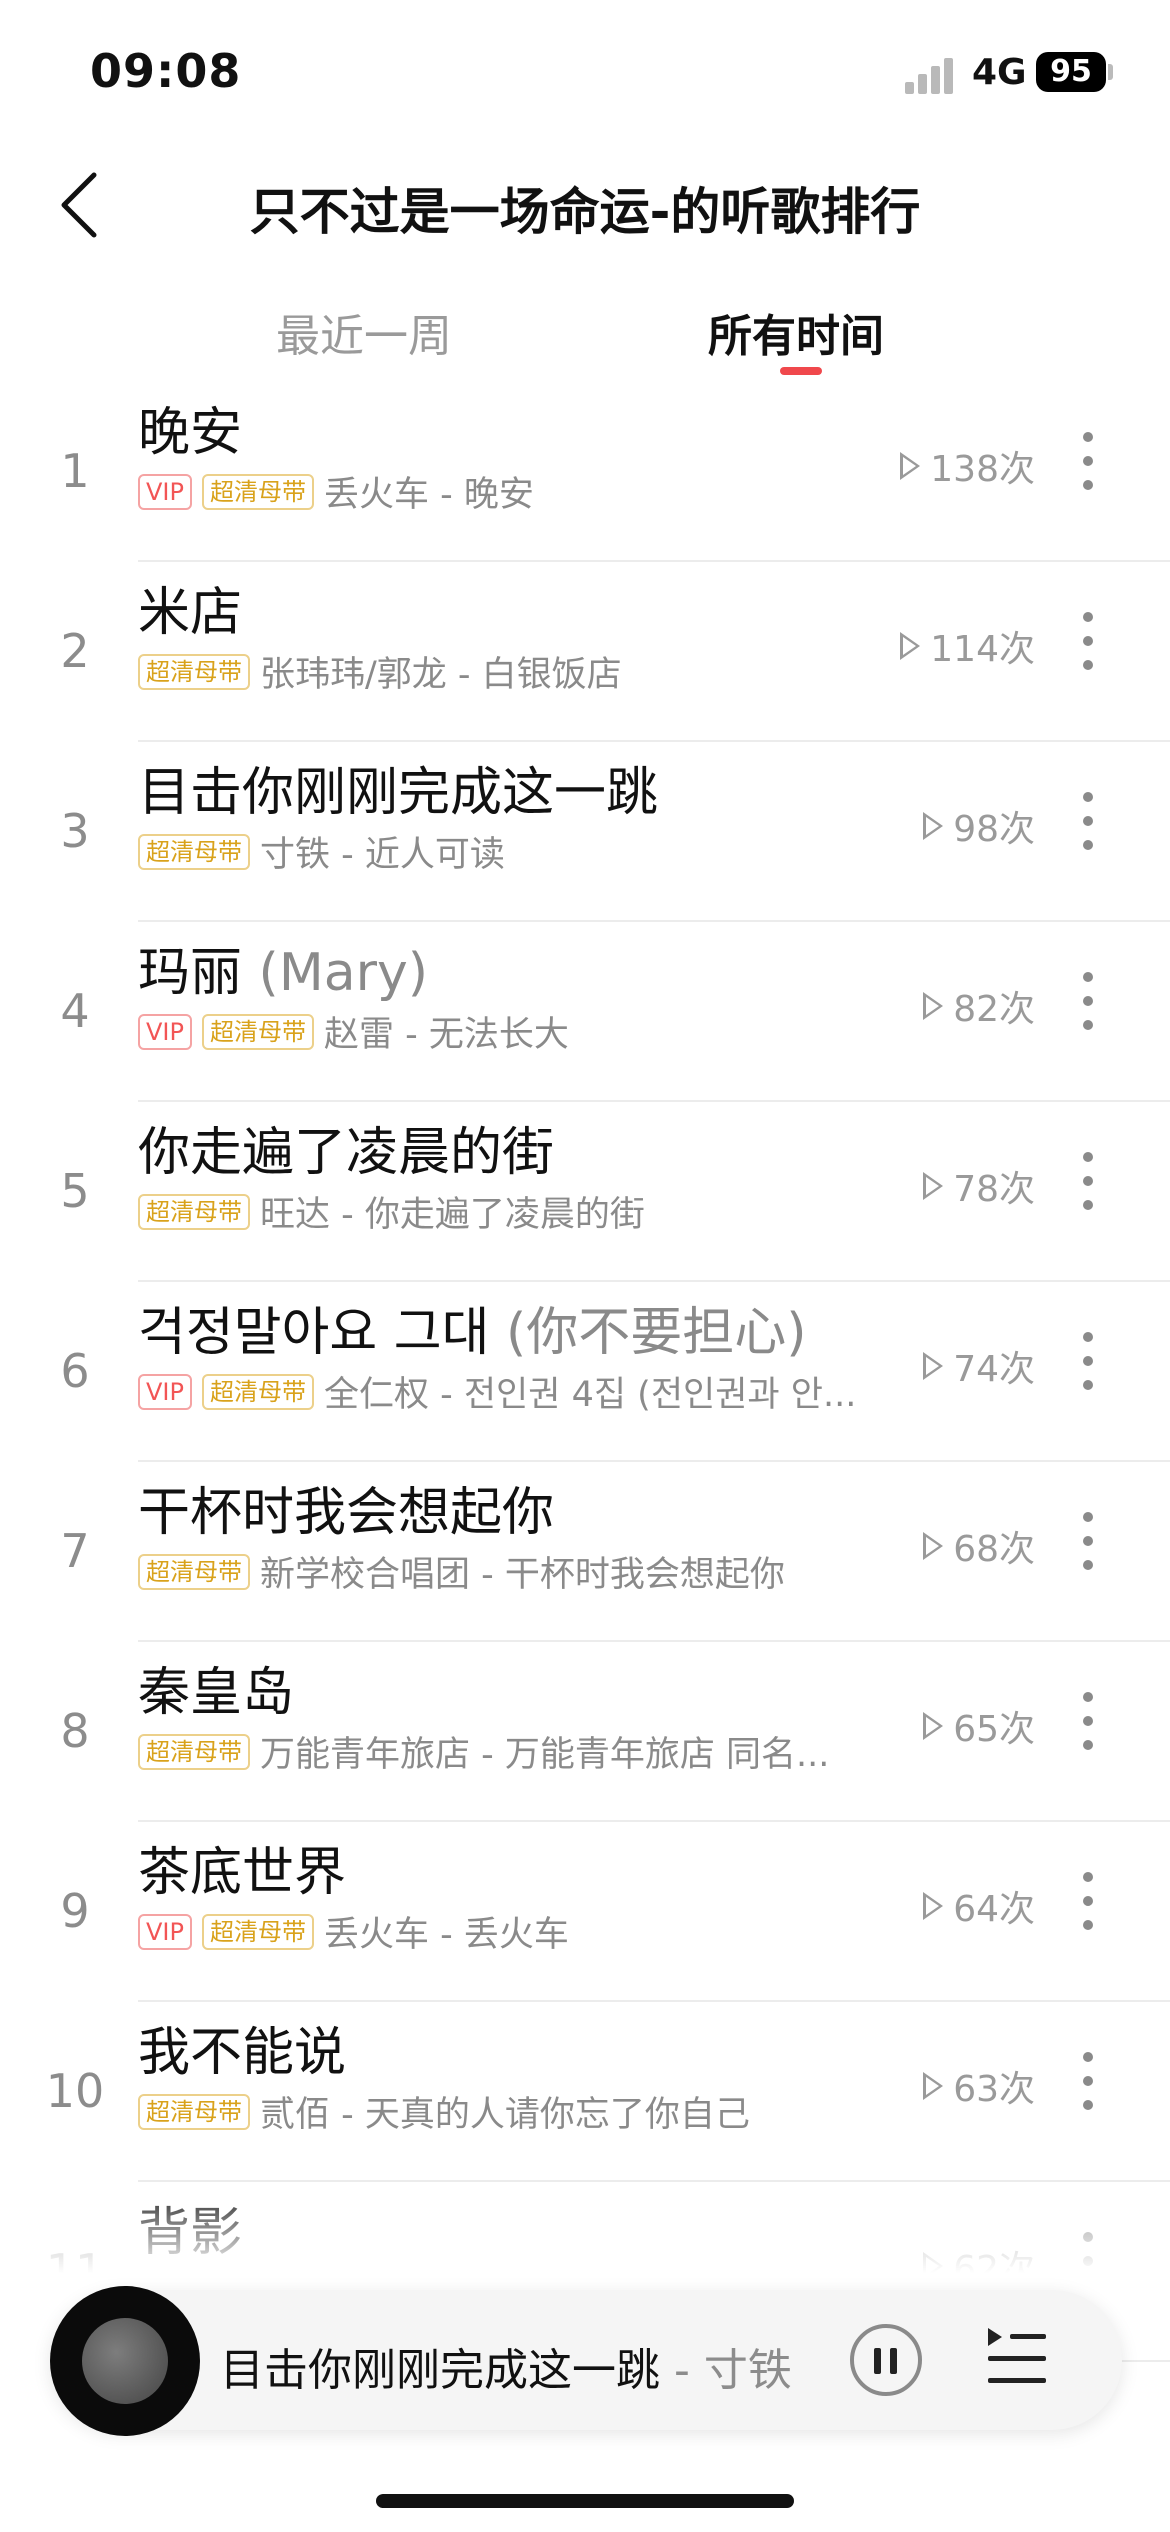 The image size is (1170, 2532). Describe the element at coordinates (314, 1333) in the screenshot. I see `song-title: 걱정말아요 그대` at that location.